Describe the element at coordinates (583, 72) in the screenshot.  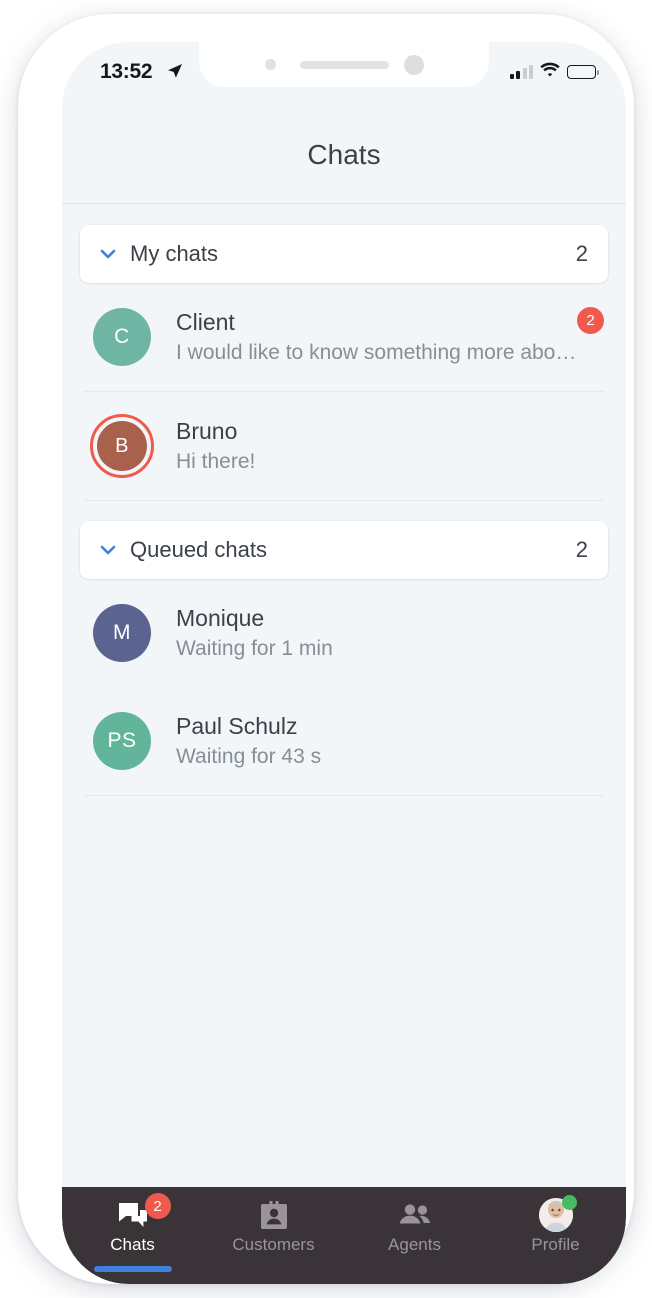
I see `battery-full-icon` at that location.